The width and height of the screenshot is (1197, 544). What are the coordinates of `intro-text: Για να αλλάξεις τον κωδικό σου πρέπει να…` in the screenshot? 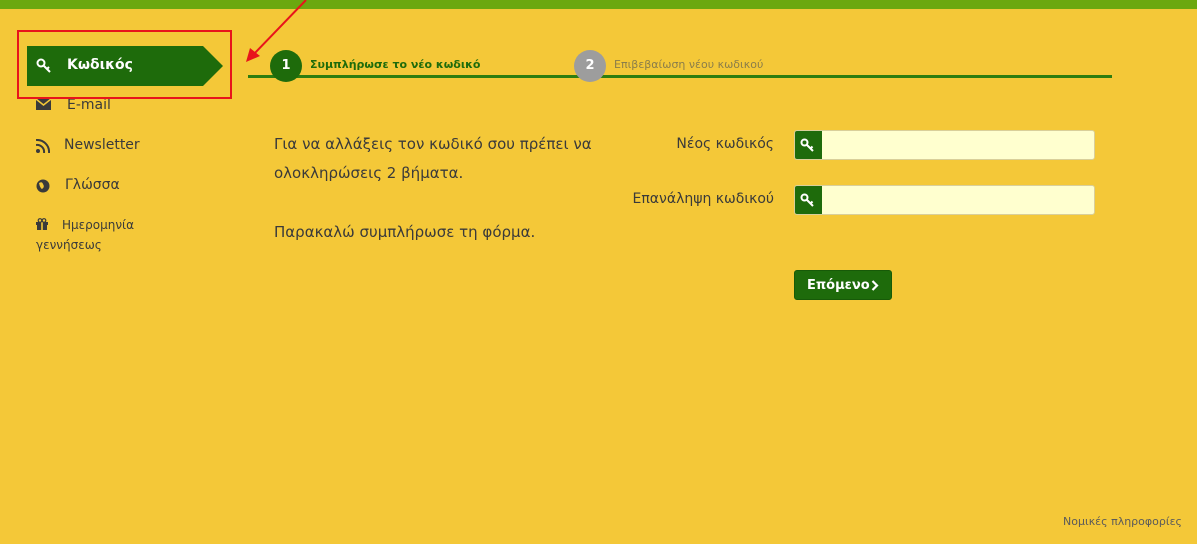 It's located at (433, 158).